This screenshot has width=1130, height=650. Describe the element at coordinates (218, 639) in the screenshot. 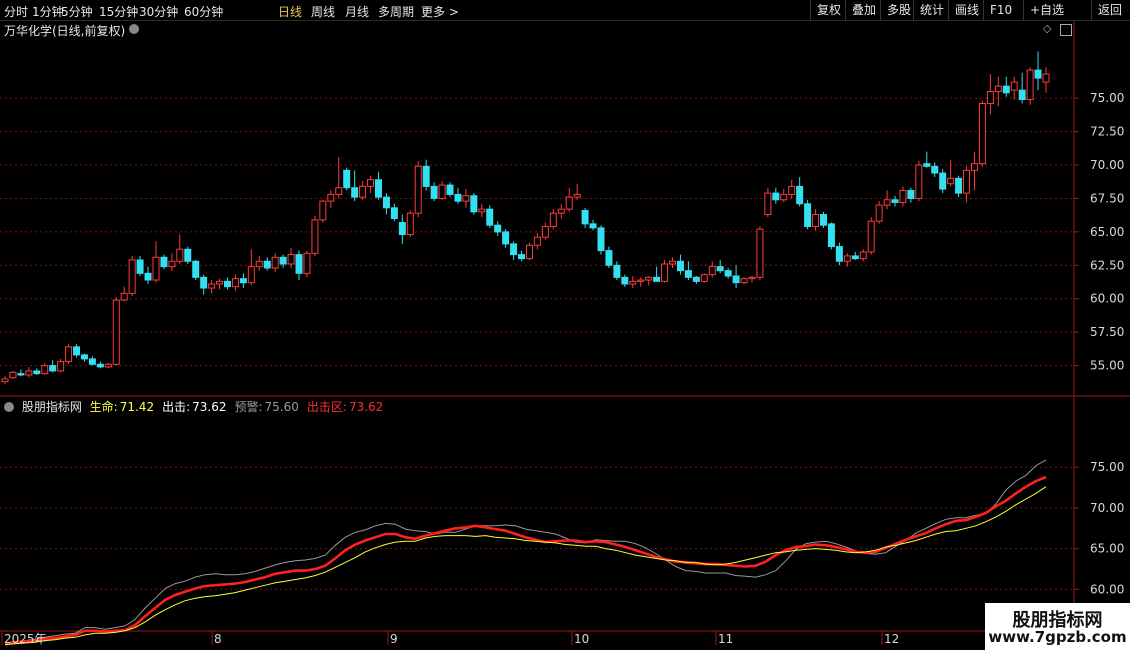

I see `time-tick-label: 8` at that location.